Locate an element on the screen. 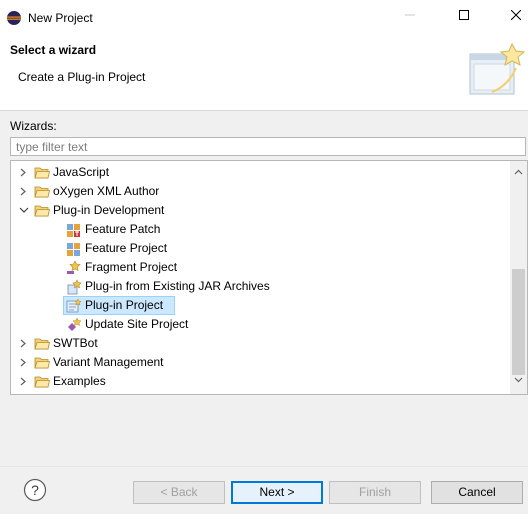  banner-title: Select a wizard is located at coordinates (53, 50).